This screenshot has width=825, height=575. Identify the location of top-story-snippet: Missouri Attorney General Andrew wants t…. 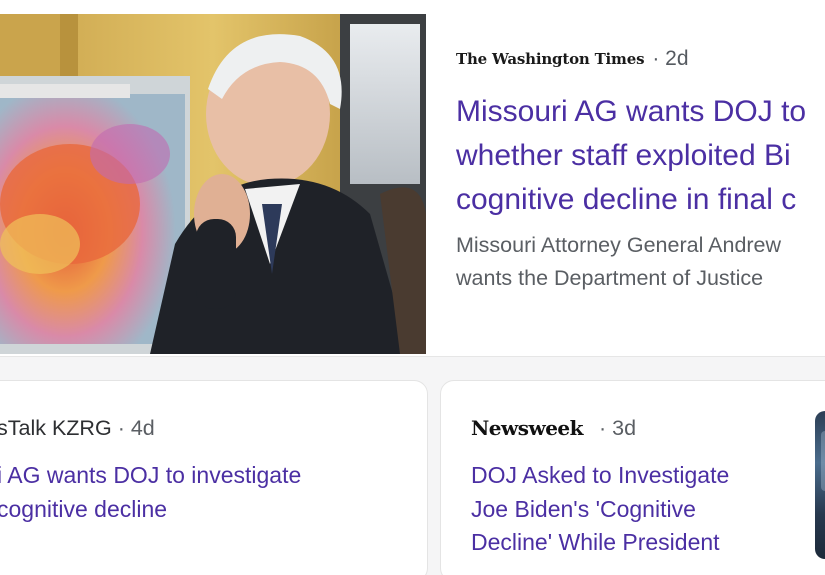
(619, 261).